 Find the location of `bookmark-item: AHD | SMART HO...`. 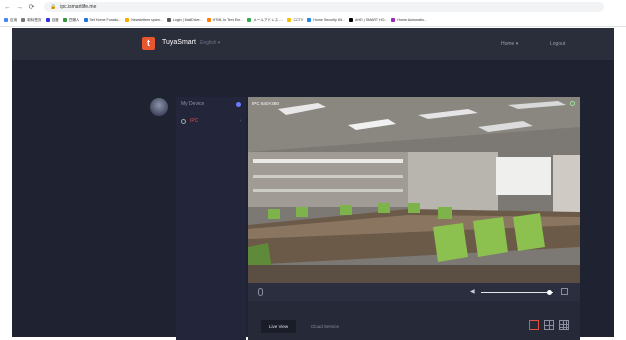

bookmark-item: AHD | SMART HO... is located at coordinates (368, 20).